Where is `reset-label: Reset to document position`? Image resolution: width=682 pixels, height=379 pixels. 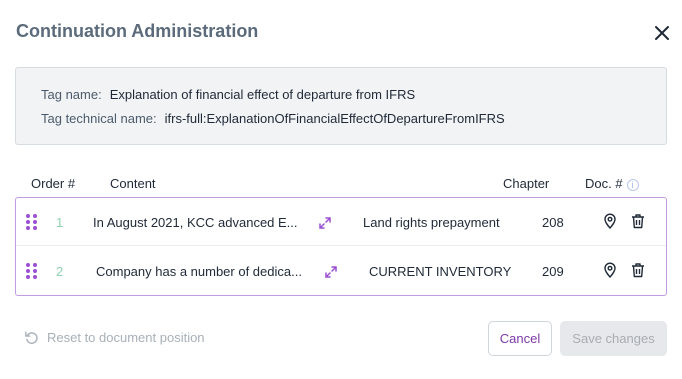
reset-label: Reset to document position is located at coordinates (126, 337).